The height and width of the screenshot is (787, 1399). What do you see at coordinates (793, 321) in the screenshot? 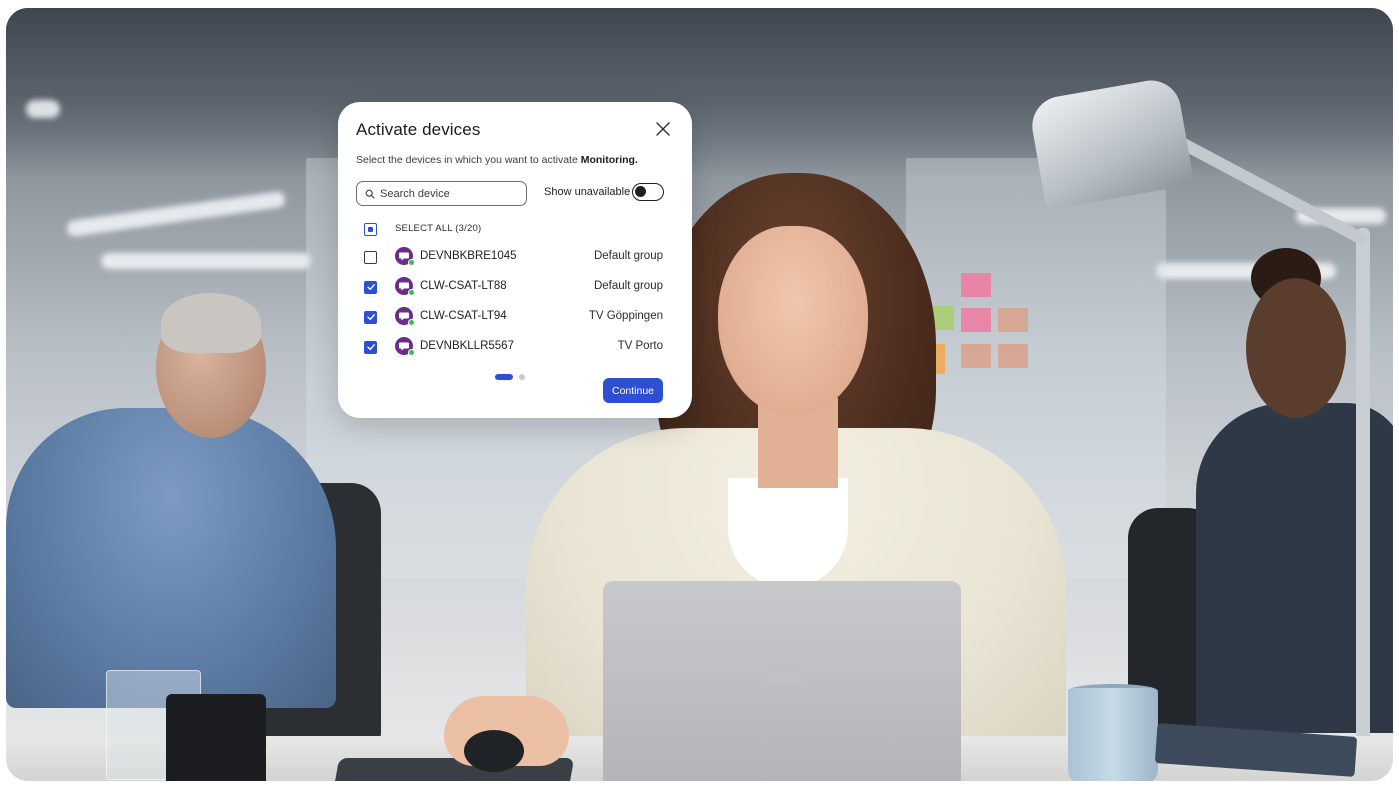
I see `woman-face` at bounding box center [793, 321].